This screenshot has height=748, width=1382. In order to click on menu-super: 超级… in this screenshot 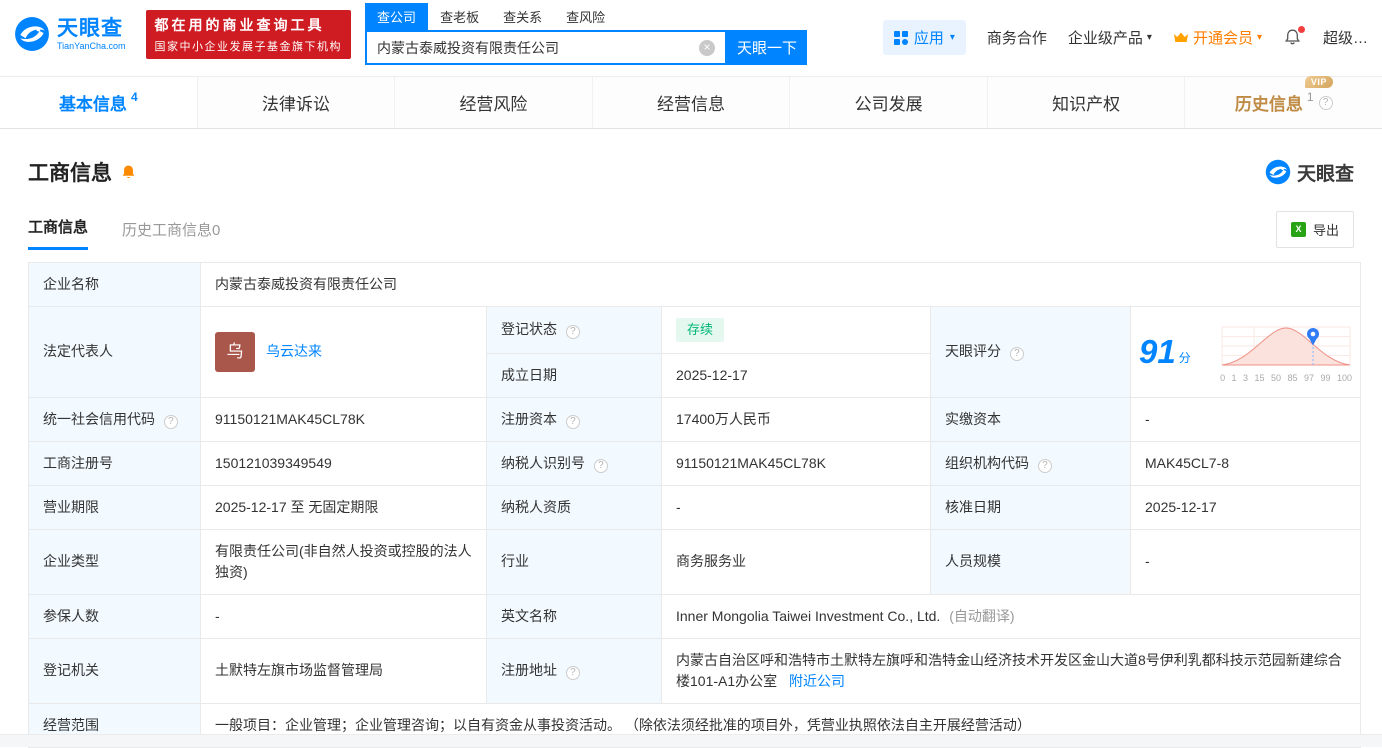, I will do `click(1345, 37)`.